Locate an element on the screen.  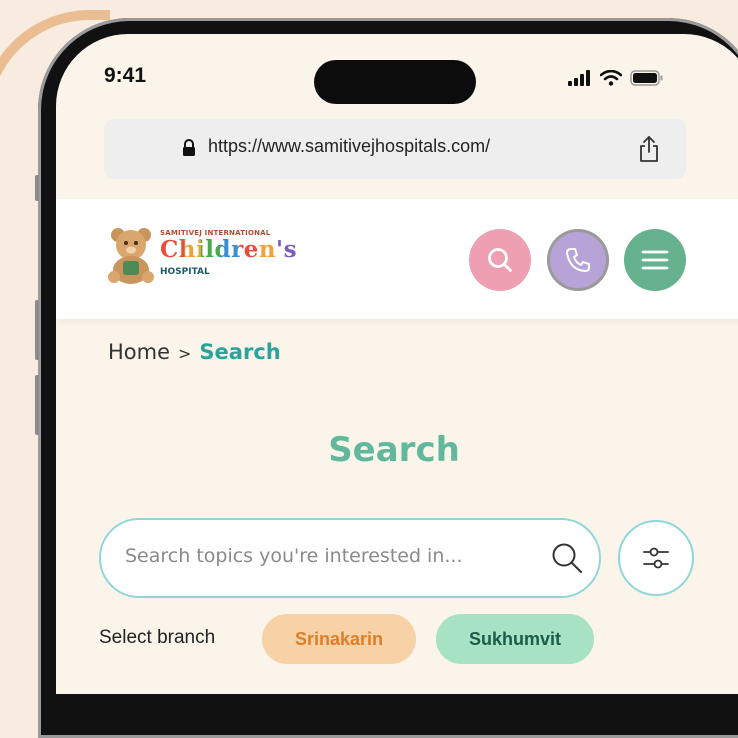
phone-side-button is located at coordinates (37, 188).